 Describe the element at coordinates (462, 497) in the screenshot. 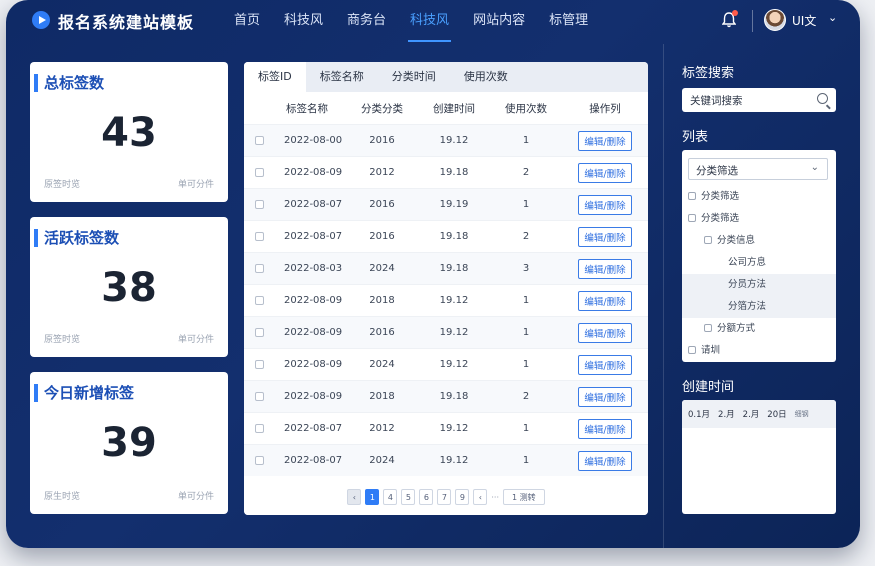

I see `pager-page-button: 9` at that location.